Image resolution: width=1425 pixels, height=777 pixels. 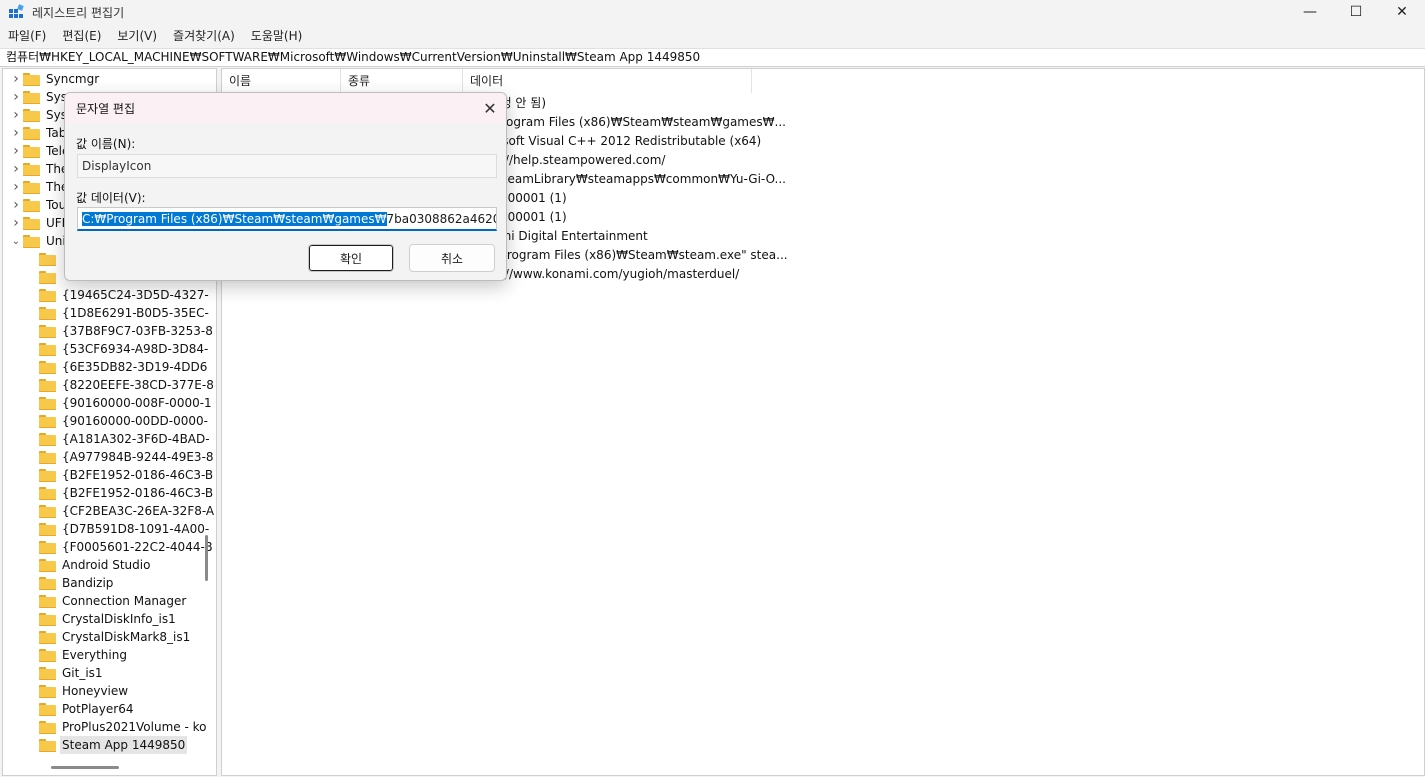 I want to click on tree-item: CrystalDiskInfo_is1, so click(x=101, y=619).